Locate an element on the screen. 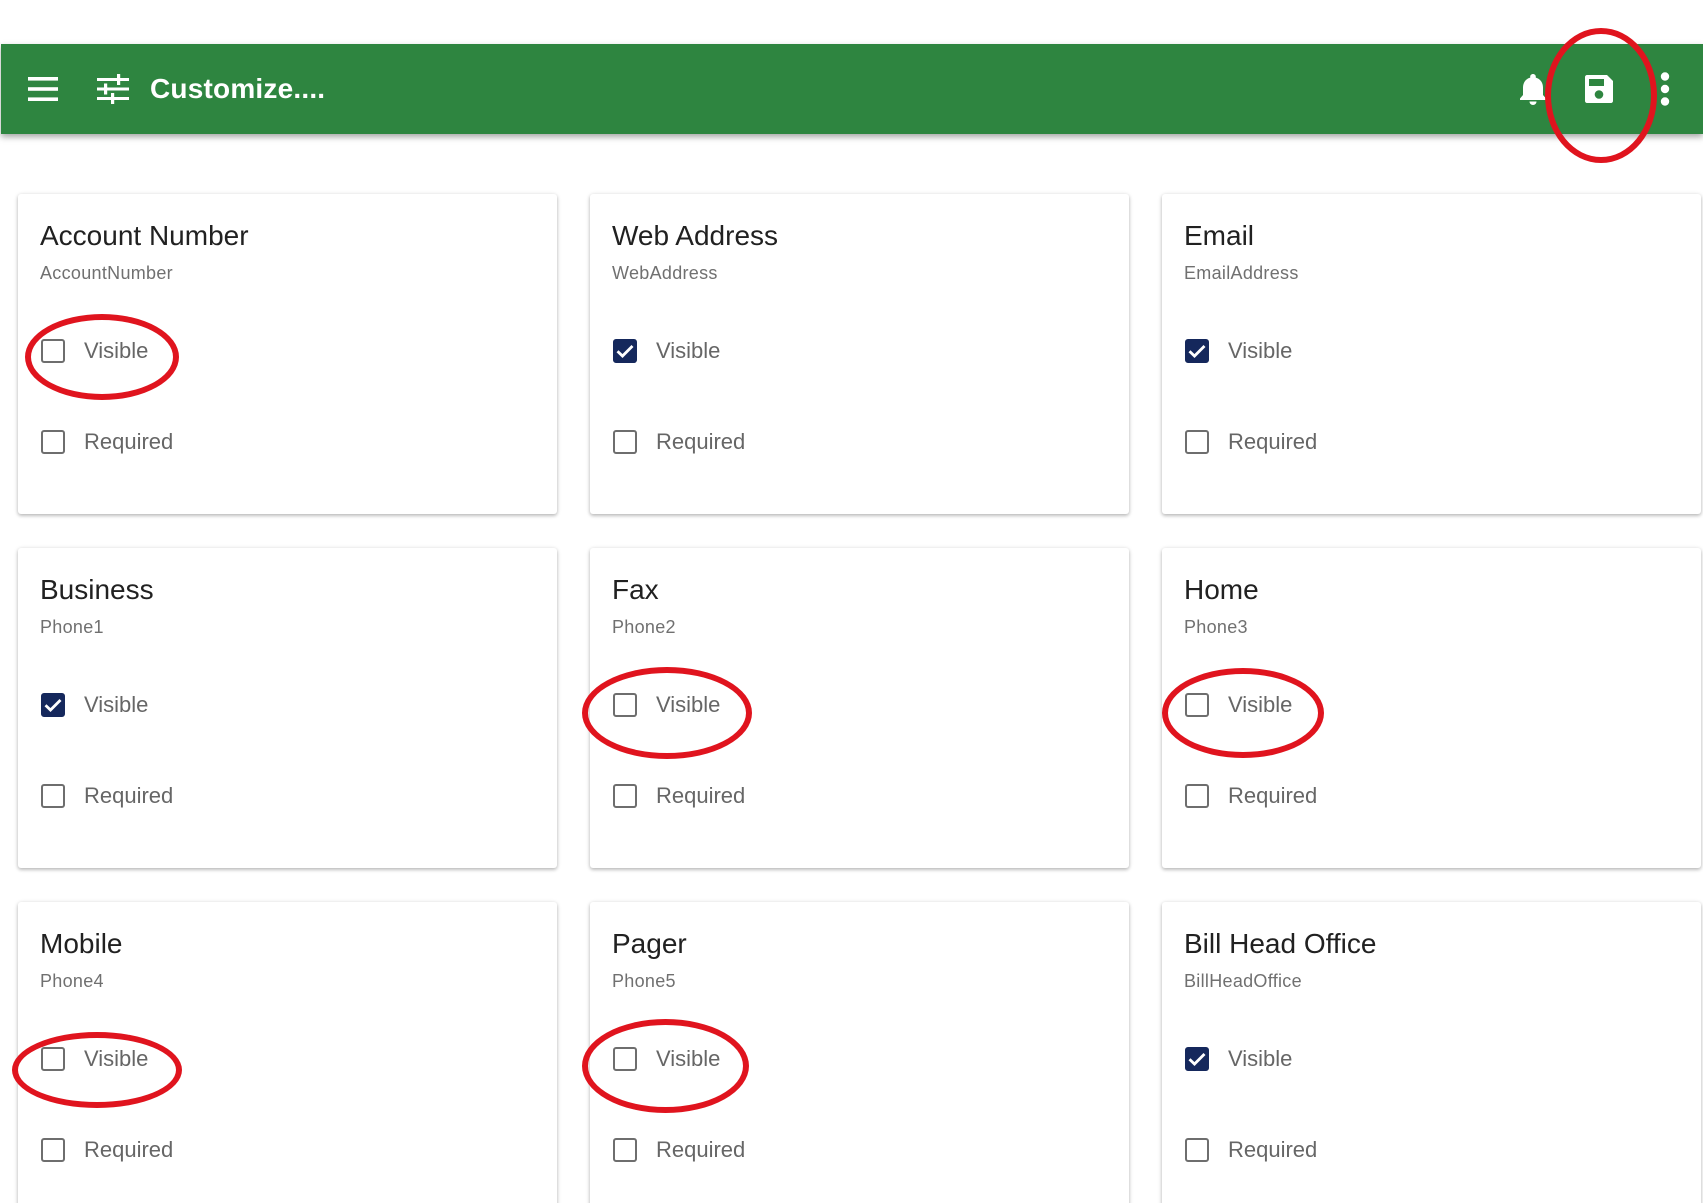 The width and height of the screenshot is (1703, 1203). field-name: Phone2 is located at coordinates (644, 627).